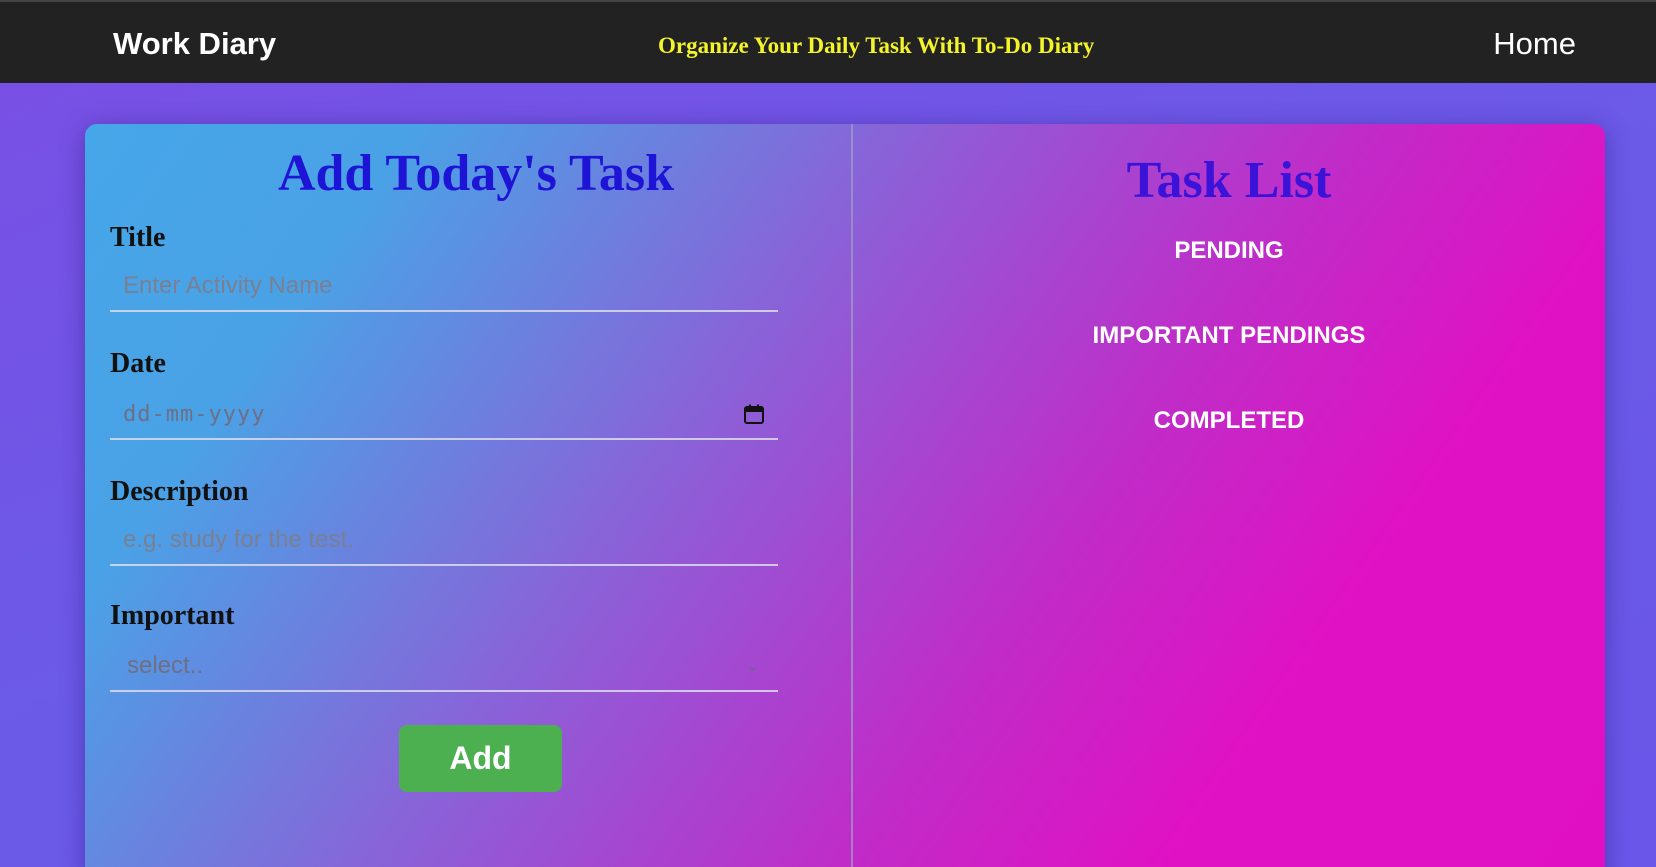 The image size is (1656, 867). What do you see at coordinates (138, 237) in the screenshot?
I see `title-label: Title` at bounding box center [138, 237].